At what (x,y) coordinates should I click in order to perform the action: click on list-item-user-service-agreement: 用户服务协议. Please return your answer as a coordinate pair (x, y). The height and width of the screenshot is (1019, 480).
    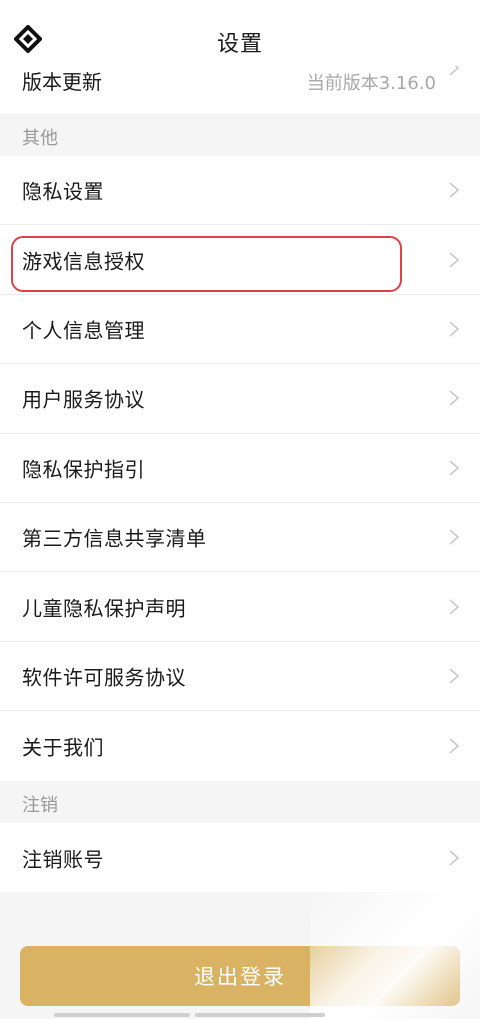
    Looking at the image, I should click on (240, 399).